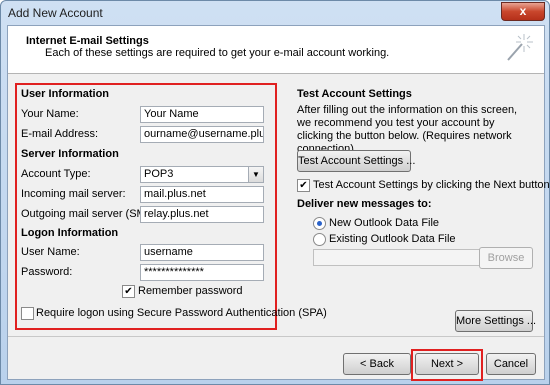  What do you see at coordinates (202, 214) in the screenshot?
I see `outgoing-server-field: relay.plus.net` at bounding box center [202, 214].